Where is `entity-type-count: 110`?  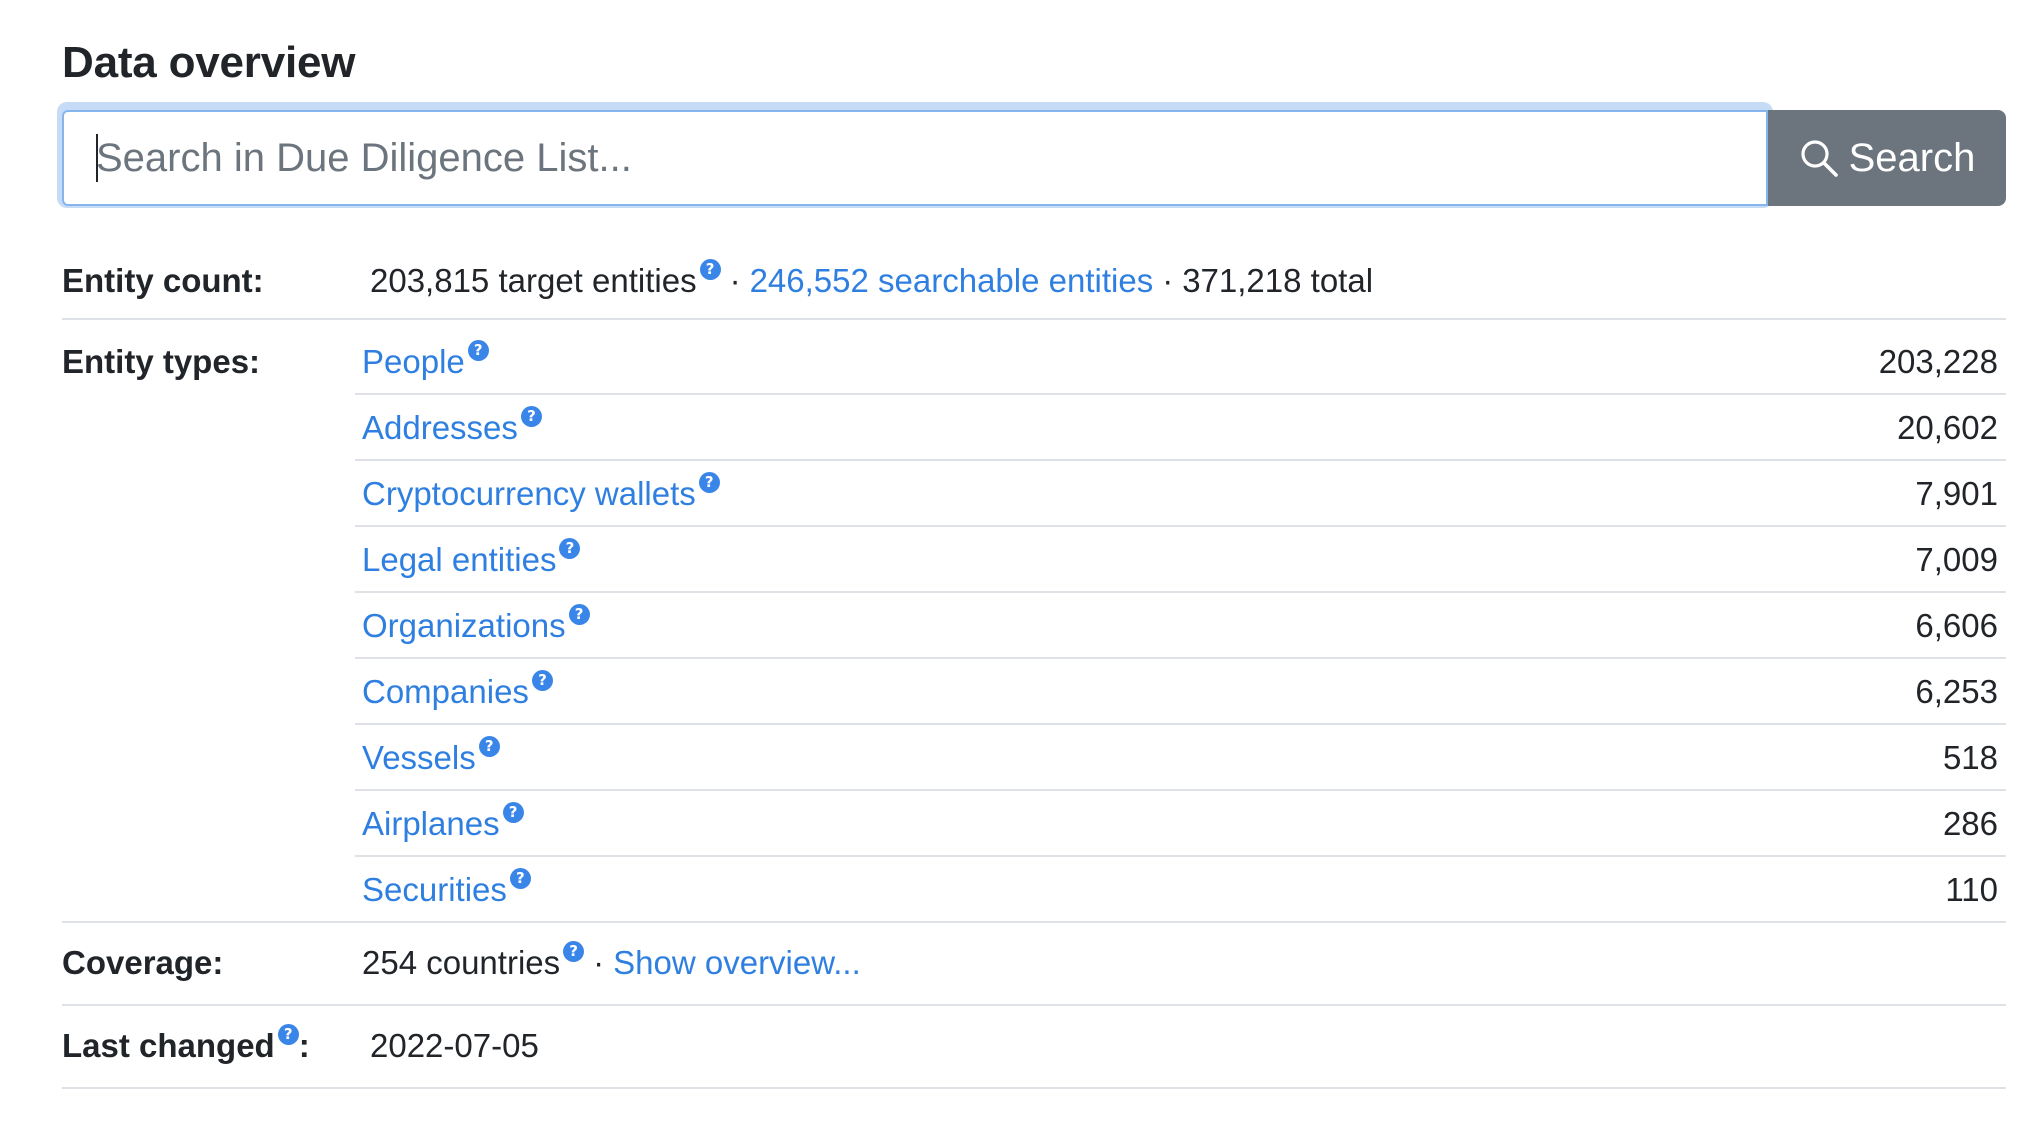
entity-type-count: 110 is located at coordinates (1971, 889).